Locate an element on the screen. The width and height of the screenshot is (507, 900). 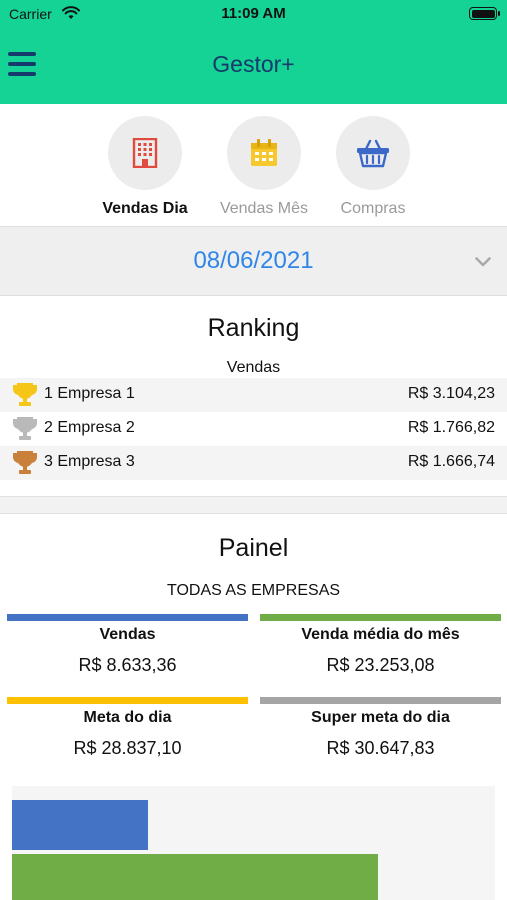
tab-label: Compras is located at coordinates (373, 208).